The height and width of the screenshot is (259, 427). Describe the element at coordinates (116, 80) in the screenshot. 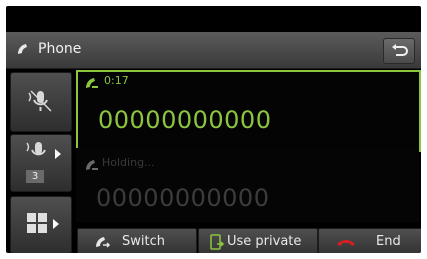

I see `call-duration: 0:17` at that location.